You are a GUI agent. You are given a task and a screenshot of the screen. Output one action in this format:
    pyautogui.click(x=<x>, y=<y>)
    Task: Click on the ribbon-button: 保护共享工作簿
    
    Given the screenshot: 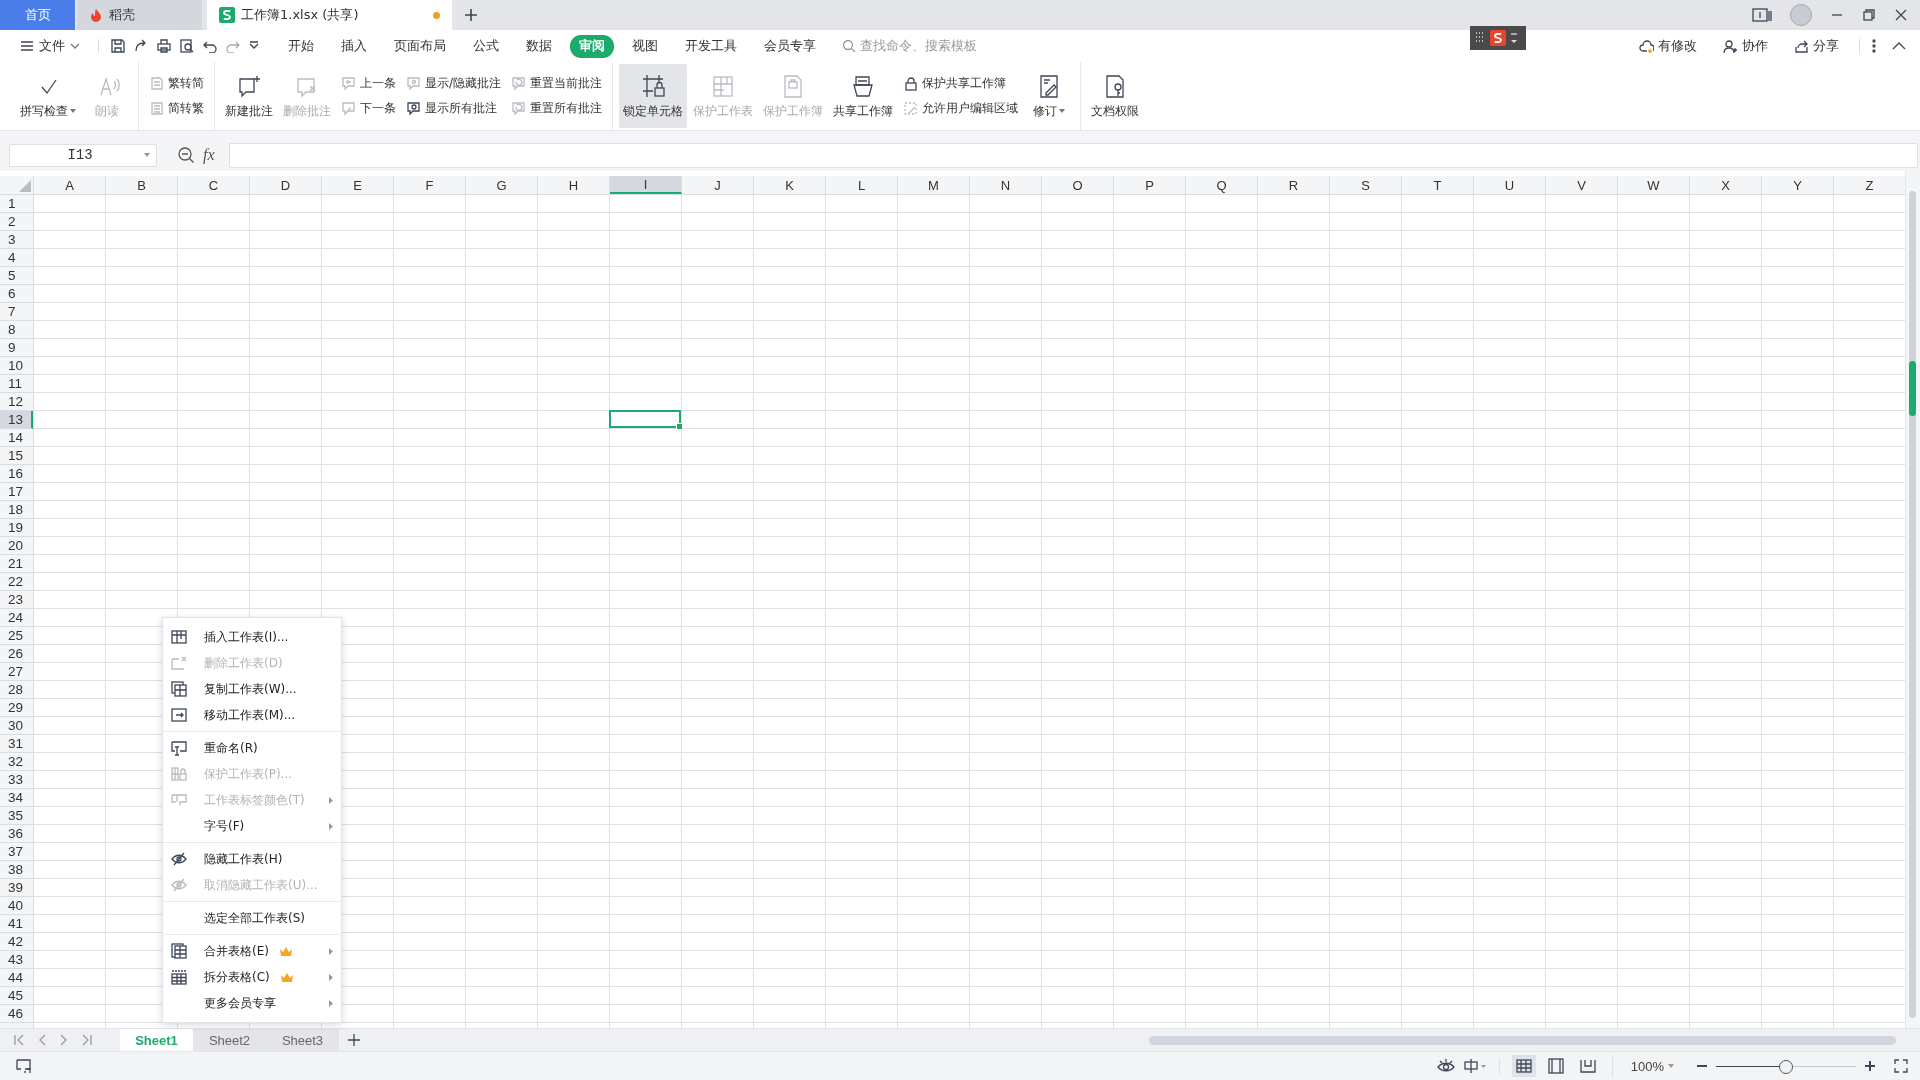 What is the action you would take?
    pyautogui.click(x=961, y=83)
    